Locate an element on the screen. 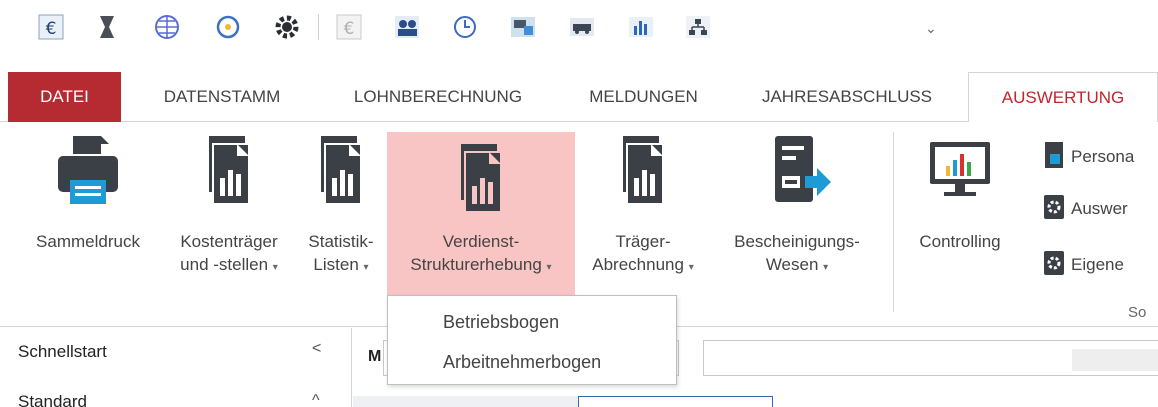 Image resolution: width=1158 pixels, height=407 pixels. search-field is located at coordinates (930, 358).